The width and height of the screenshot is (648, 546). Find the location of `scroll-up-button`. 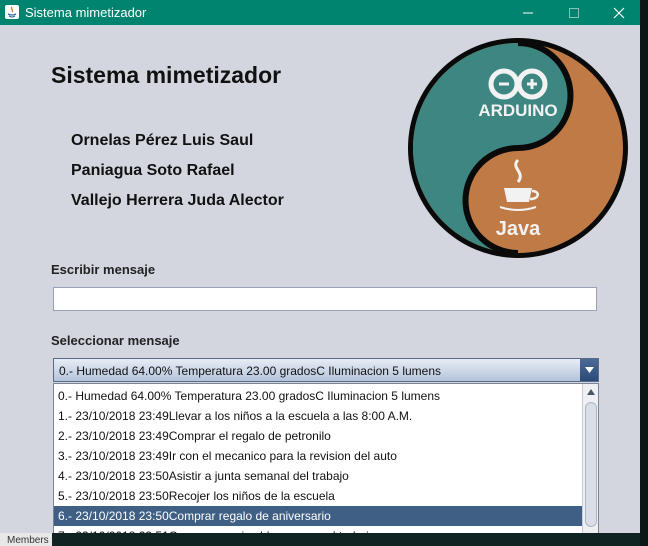

scroll-up-button is located at coordinates (590, 392).